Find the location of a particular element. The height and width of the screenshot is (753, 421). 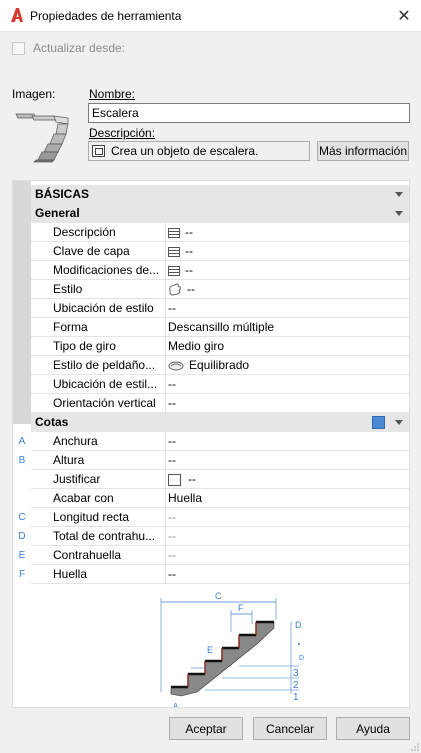

diagram-label-3: 3 is located at coordinates (296, 673).